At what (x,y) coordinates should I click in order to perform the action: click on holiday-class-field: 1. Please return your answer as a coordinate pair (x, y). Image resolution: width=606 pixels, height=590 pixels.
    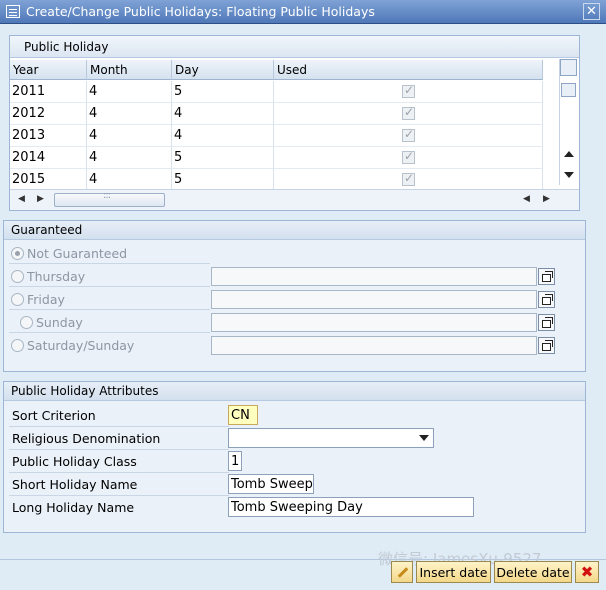
    Looking at the image, I should click on (235, 461).